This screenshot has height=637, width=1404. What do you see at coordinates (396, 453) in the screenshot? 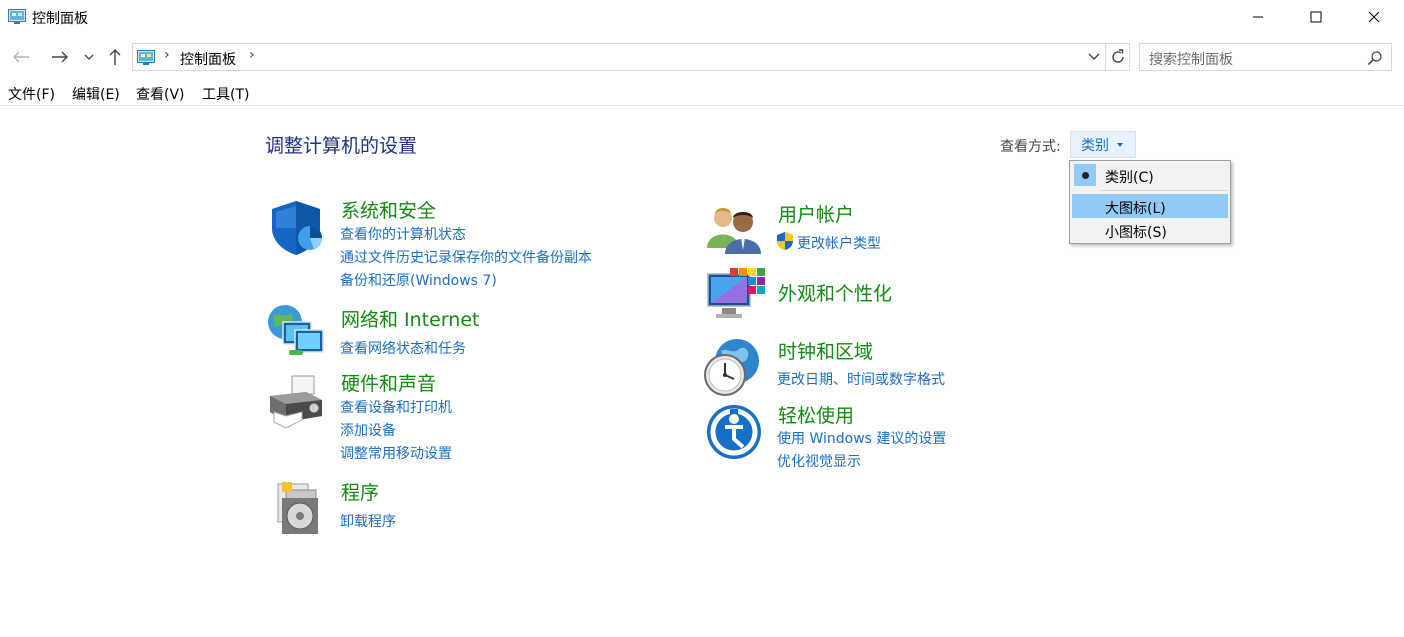
I see `link-mobility-settings: 调整常用移动设置` at bounding box center [396, 453].